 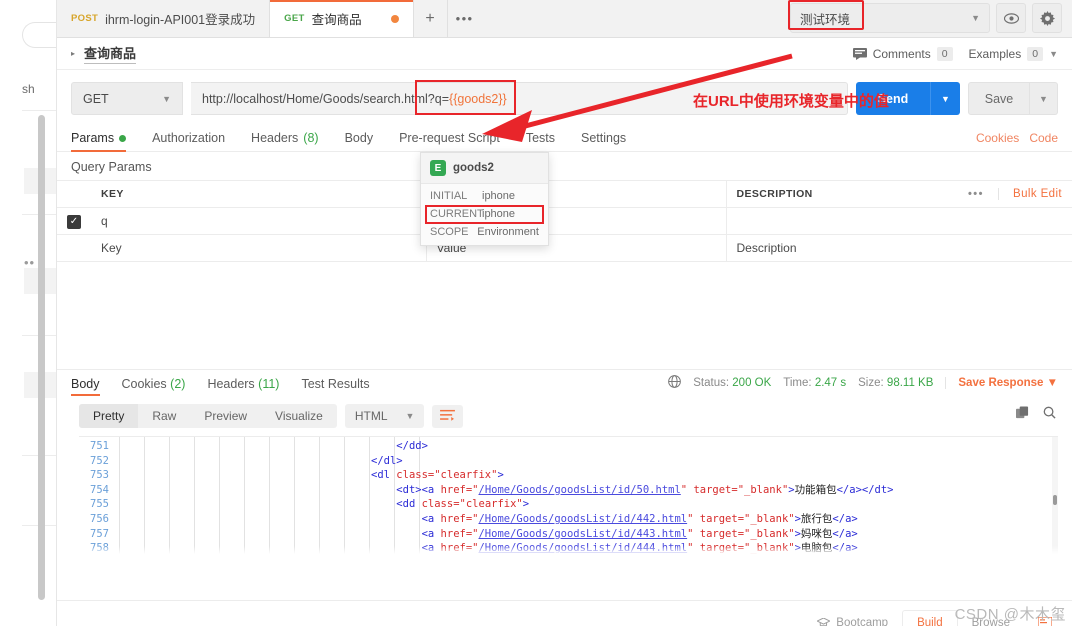 What do you see at coordinates (93, 138) in the screenshot?
I see `tab-label: Params` at bounding box center [93, 138].